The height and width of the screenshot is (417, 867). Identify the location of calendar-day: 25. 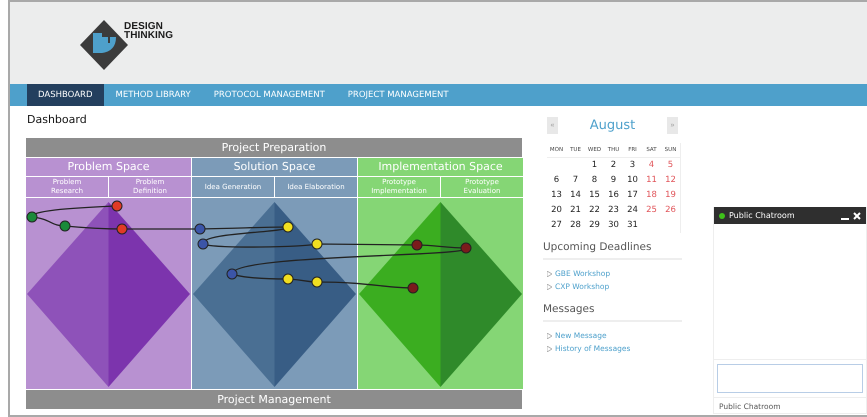
(651, 210).